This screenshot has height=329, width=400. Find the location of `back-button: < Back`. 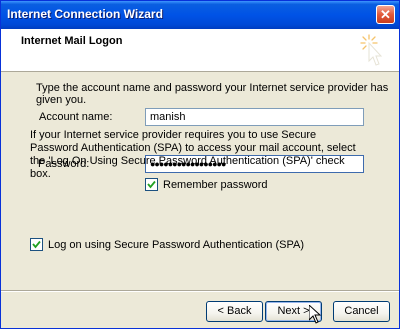

back-button: < Back is located at coordinates (234, 311).